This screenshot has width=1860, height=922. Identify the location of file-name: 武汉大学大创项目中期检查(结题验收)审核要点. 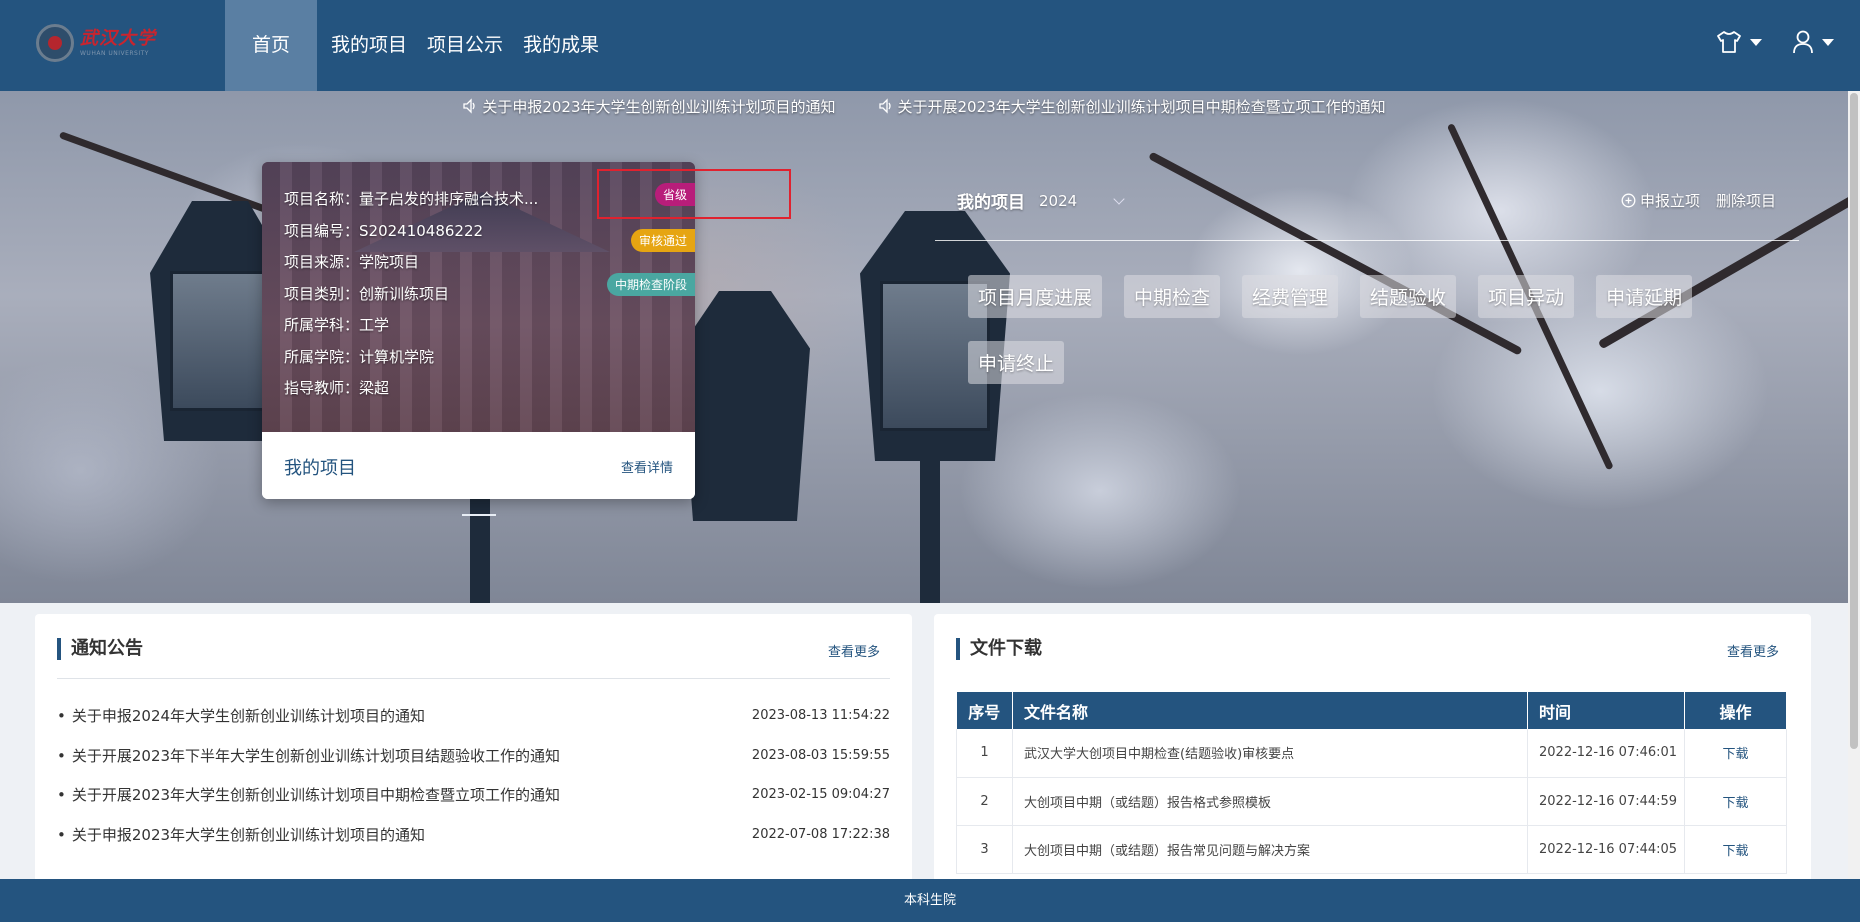
(1270, 753).